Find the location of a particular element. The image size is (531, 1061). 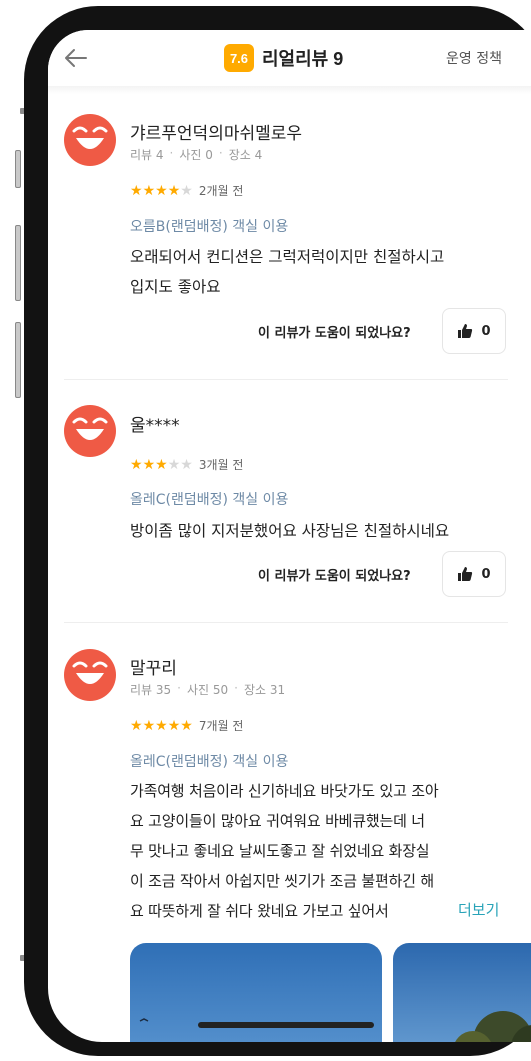

room-type: 오름B(랜덤배정) 객실 이용 is located at coordinates (209, 227).